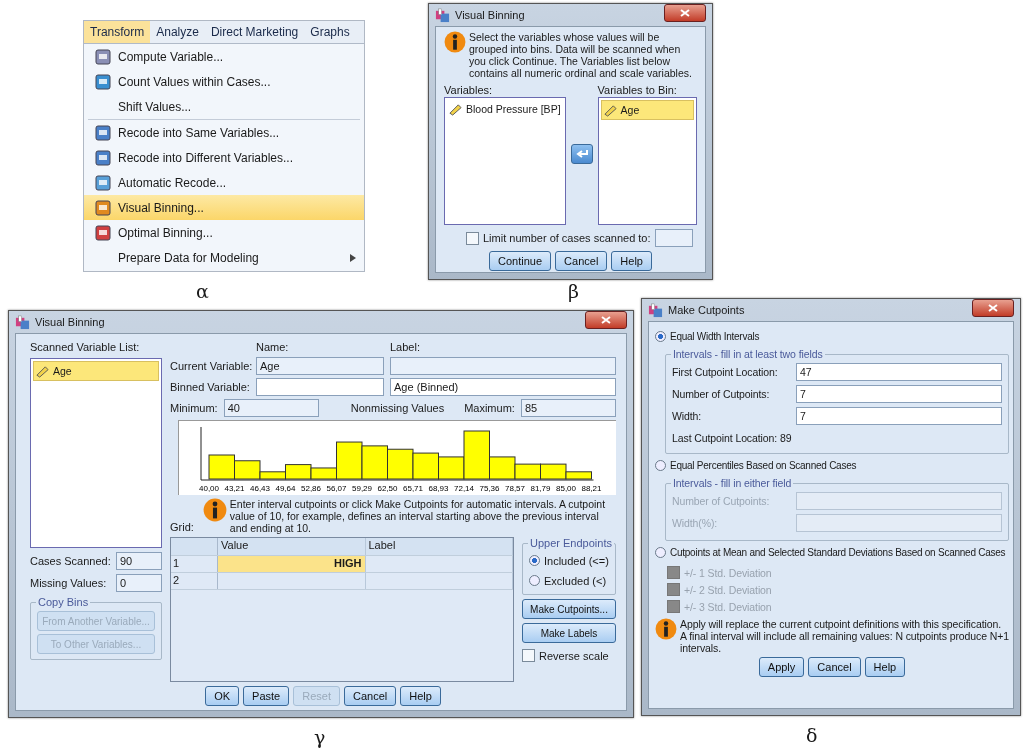 The width and height of the screenshot is (1024, 754). Describe the element at coordinates (728, 572) in the screenshot. I see `checkbox-label: +/- 1 Std. Deviation` at that location.